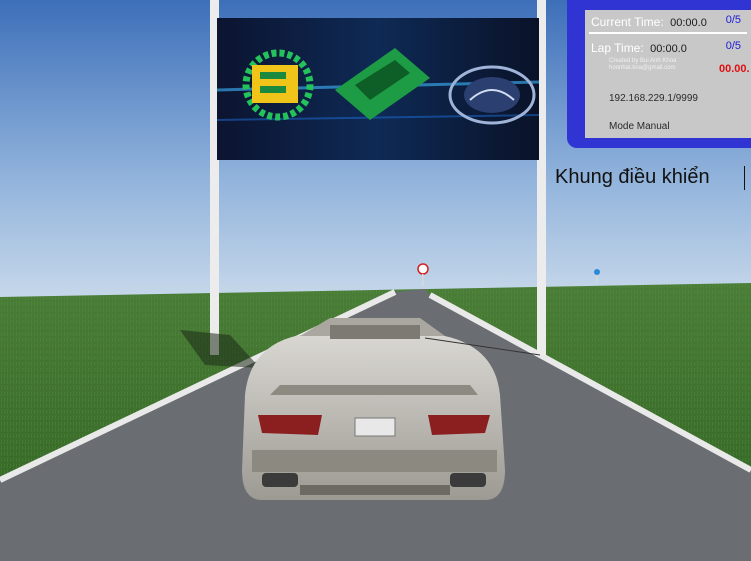 The height and width of the screenshot is (561, 751). I want to click on player-car, so click(373, 409).